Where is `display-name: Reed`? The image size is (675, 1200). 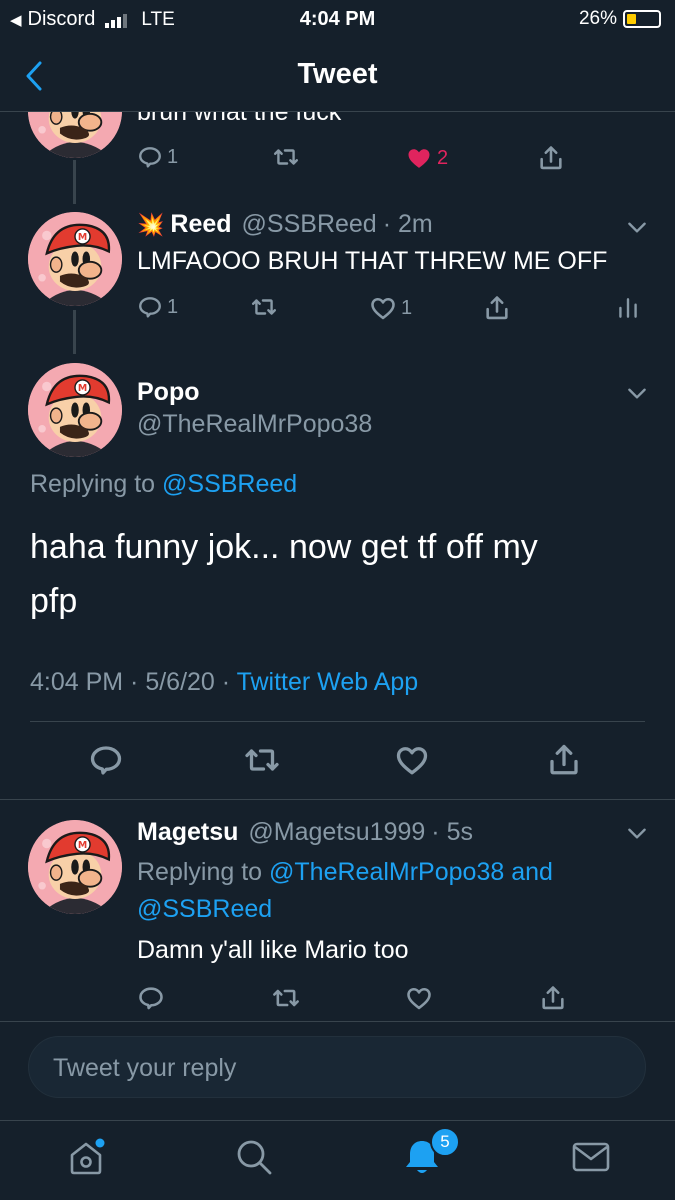
display-name: Reed is located at coordinates (200, 224).